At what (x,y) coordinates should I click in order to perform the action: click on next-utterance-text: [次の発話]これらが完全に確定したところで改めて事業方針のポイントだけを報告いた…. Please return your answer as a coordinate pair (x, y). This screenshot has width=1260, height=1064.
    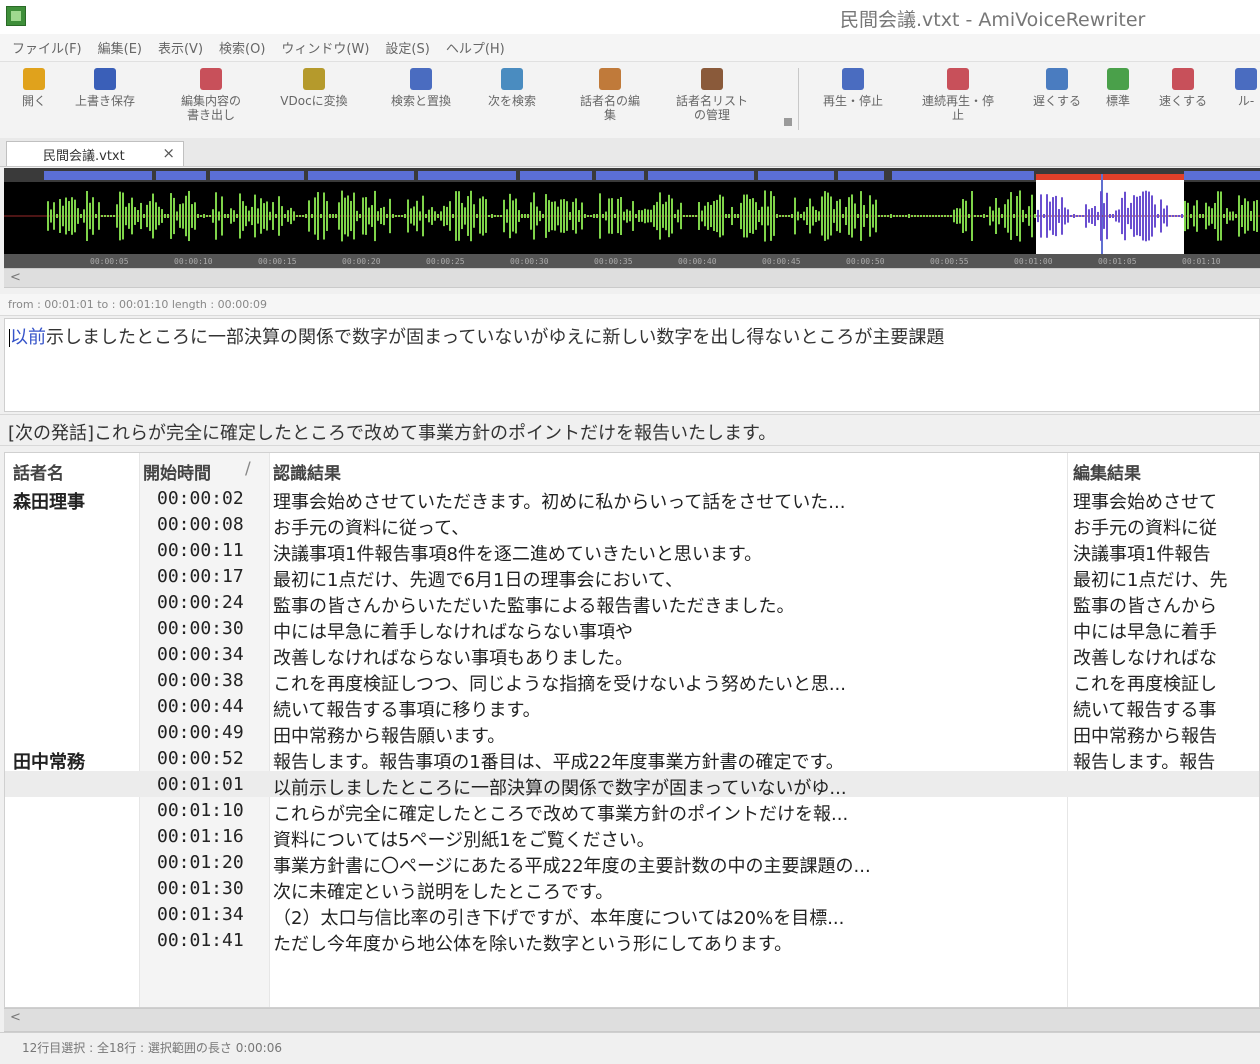
    Looking at the image, I should click on (392, 433).